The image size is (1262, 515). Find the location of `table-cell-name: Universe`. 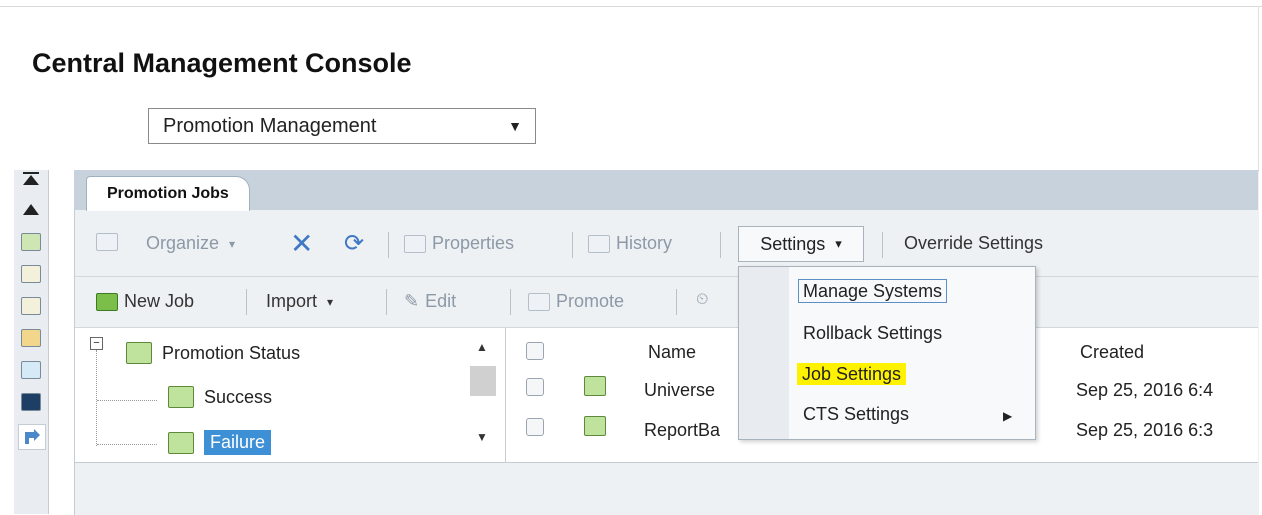

table-cell-name: Universe is located at coordinates (679, 390).